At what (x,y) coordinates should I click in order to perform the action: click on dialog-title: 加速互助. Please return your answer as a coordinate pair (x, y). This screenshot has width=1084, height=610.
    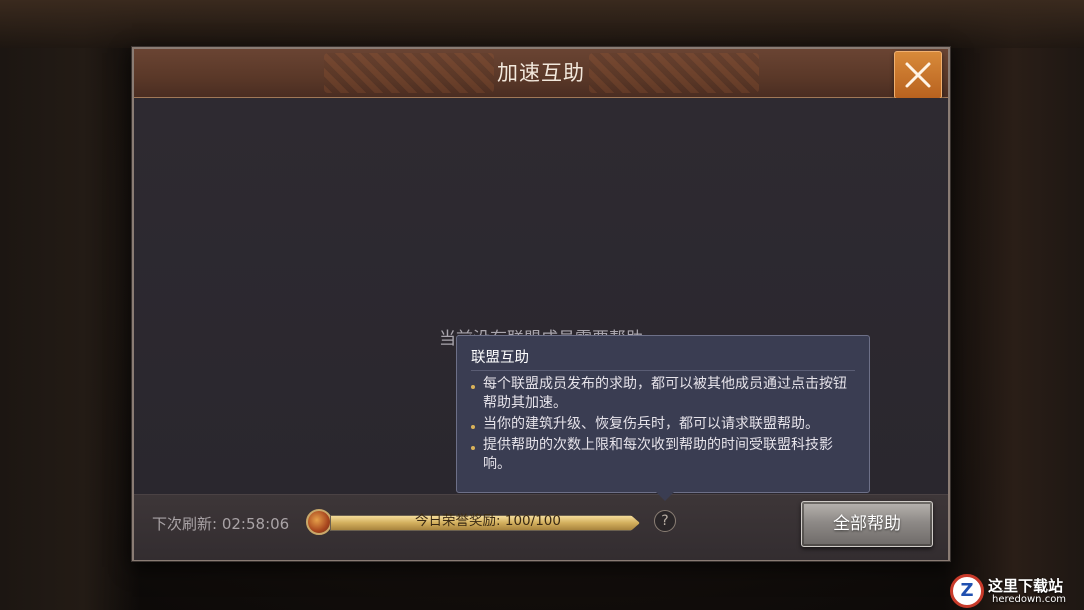
    Looking at the image, I should click on (541, 73).